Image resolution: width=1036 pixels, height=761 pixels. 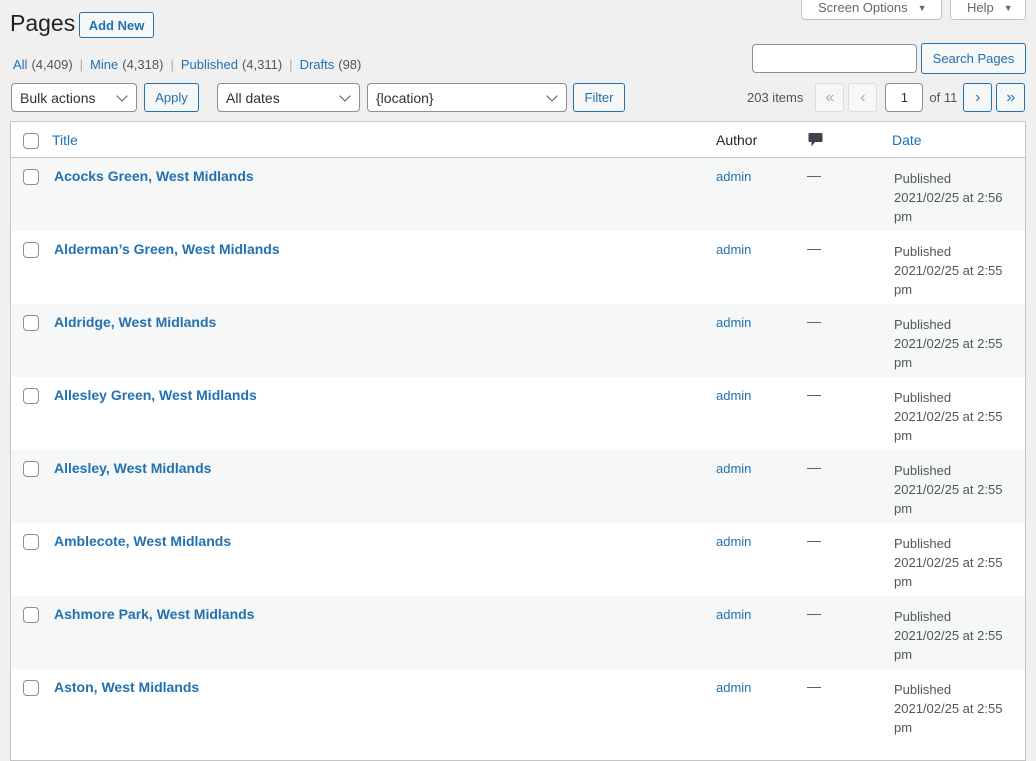 What do you see at coordinates (142, 541) in the screenshot?
I see `page-title-link: Amblecote, West Midlands` at bounding box center [142, 541].